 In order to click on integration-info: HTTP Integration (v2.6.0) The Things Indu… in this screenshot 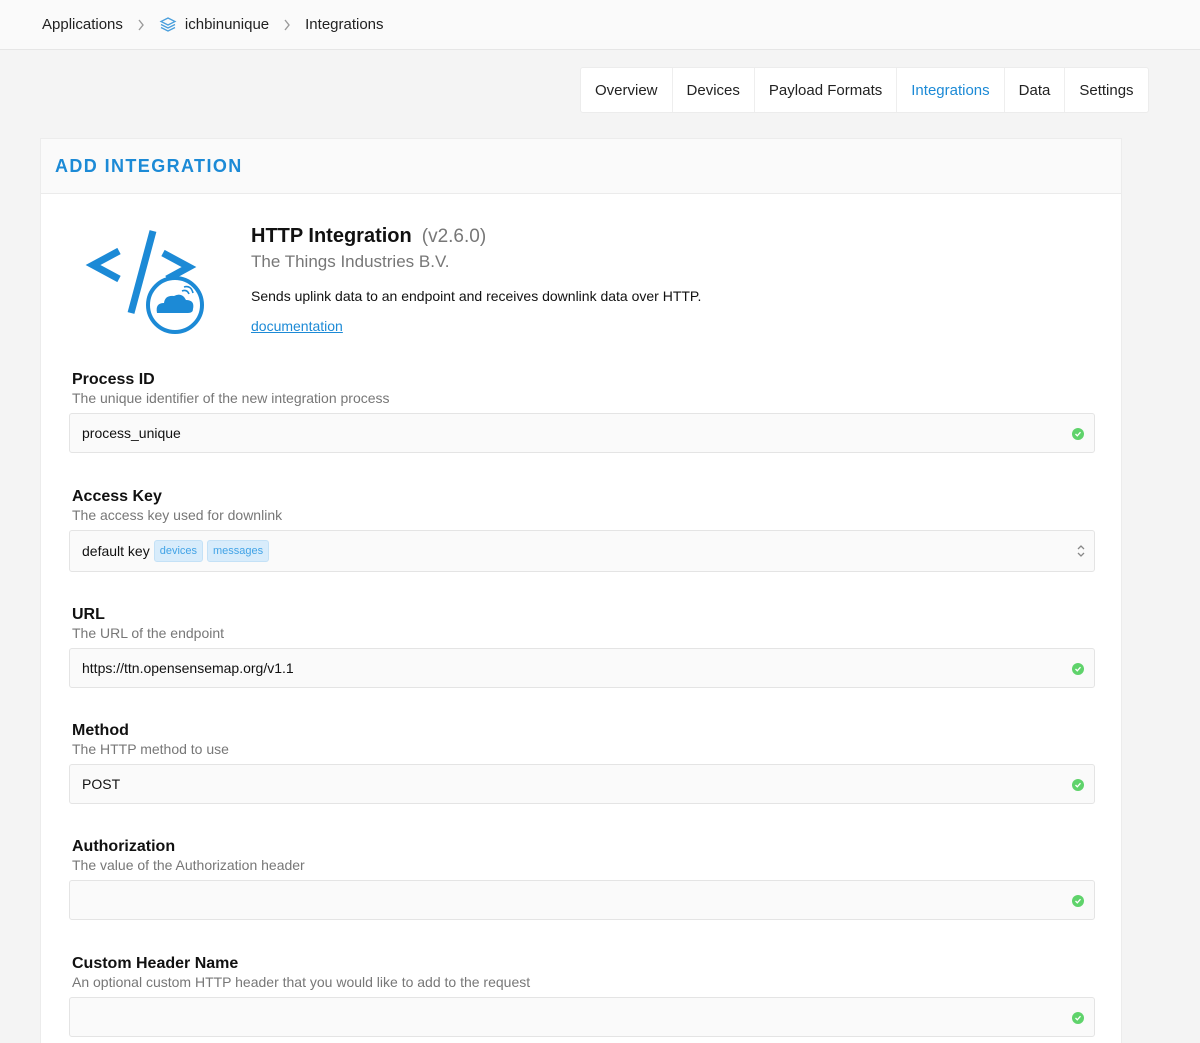, I will do `click(476, 280)`.